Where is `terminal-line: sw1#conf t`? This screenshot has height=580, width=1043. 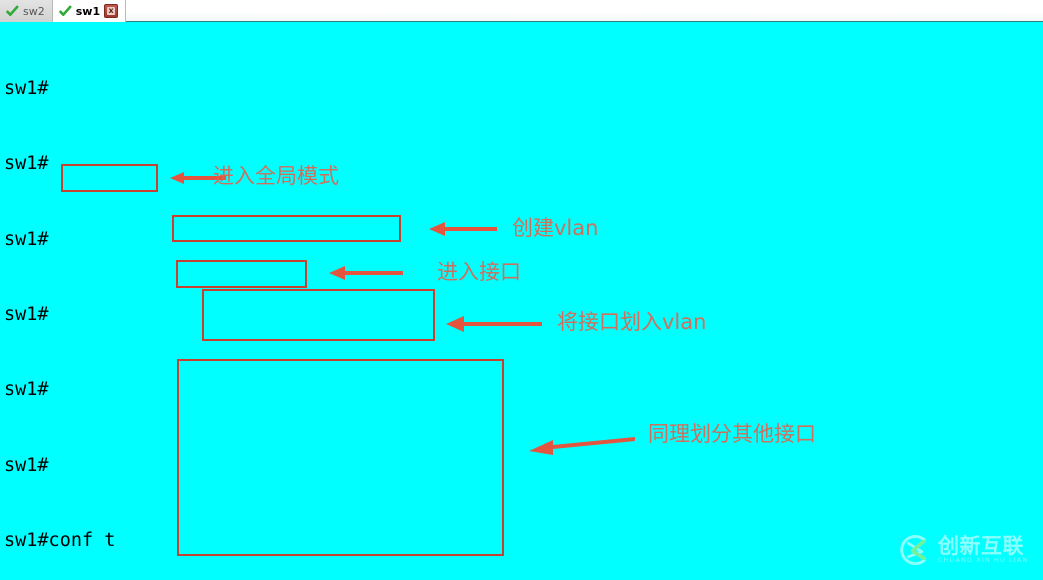
terminal-line: sw1#conf t is located at coordinates (60, 540).